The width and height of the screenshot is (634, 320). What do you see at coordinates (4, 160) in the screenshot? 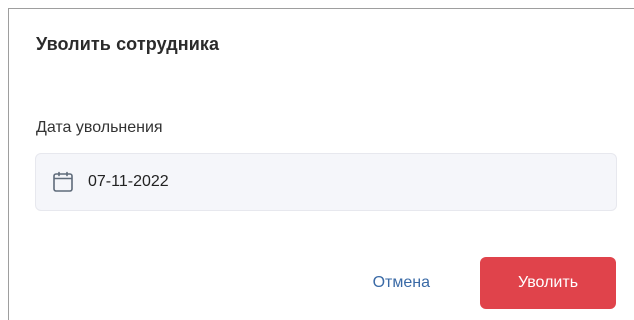
I see `page-margin-left` at bounding box center [4, 160].